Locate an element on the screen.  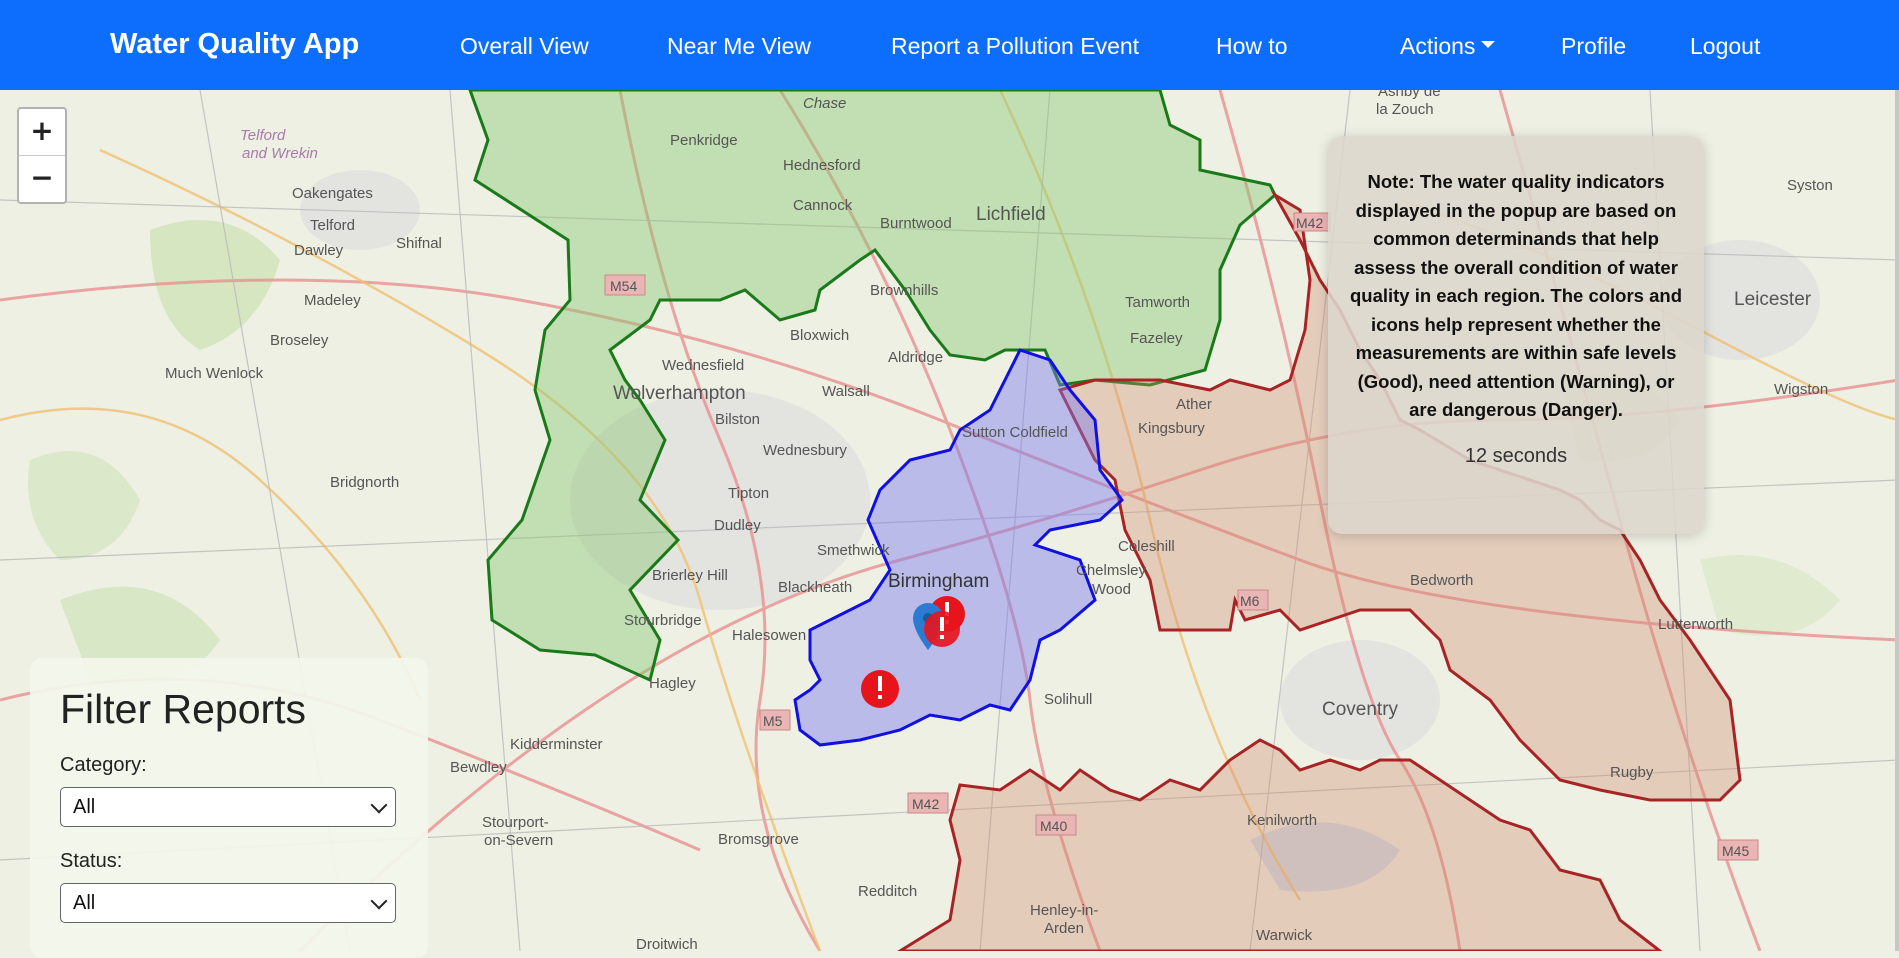
svg-text: Leicester is located at coordinates (1773, 299).